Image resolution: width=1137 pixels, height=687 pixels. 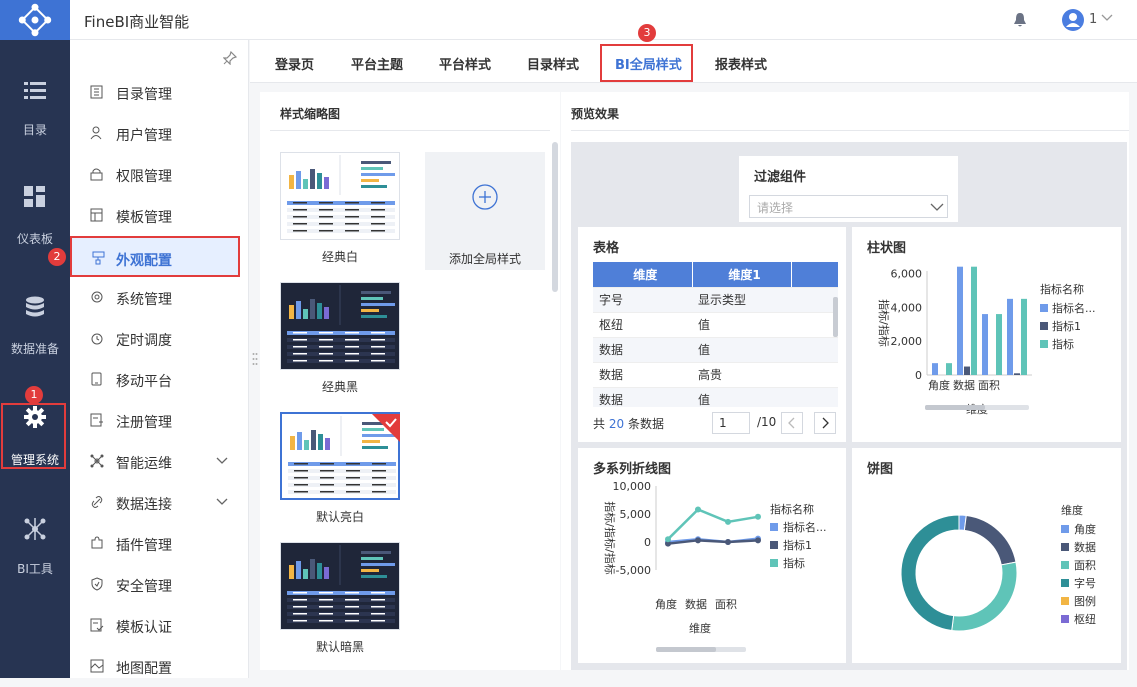 I want to click on rail-item-catalog: 目录, so click(x=35, y=102).